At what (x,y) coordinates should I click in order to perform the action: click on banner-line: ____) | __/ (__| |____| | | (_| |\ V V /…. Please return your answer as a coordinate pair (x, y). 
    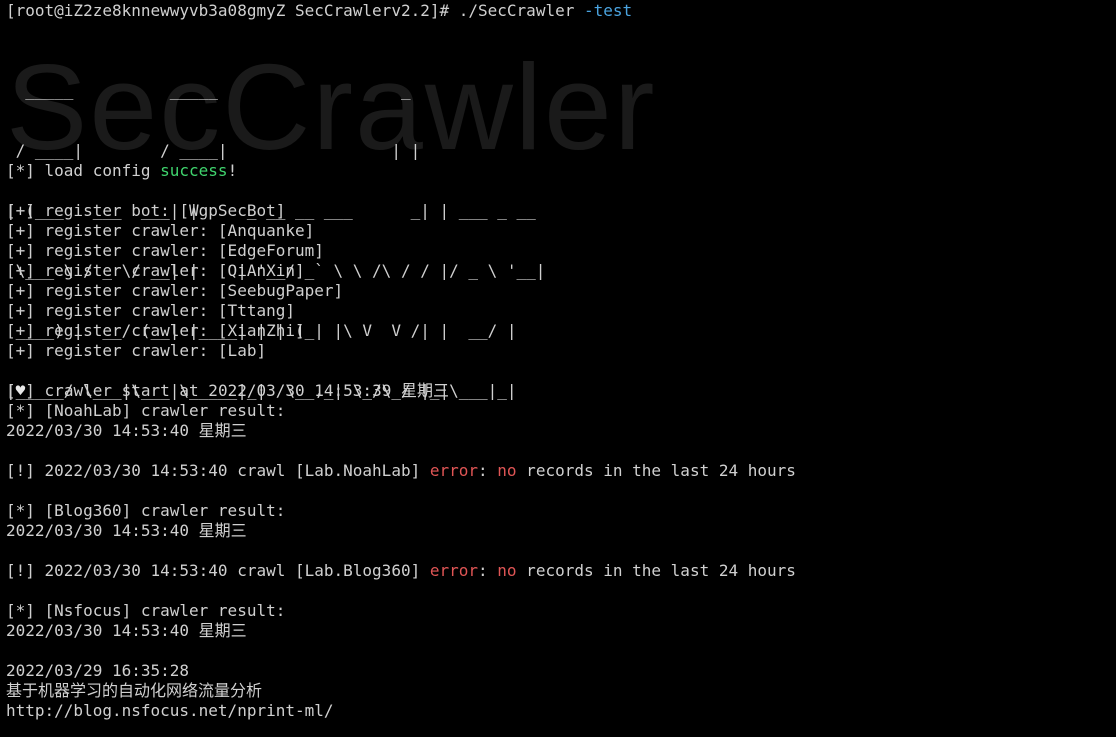
    Looking at the image, I should click on (261, 330).